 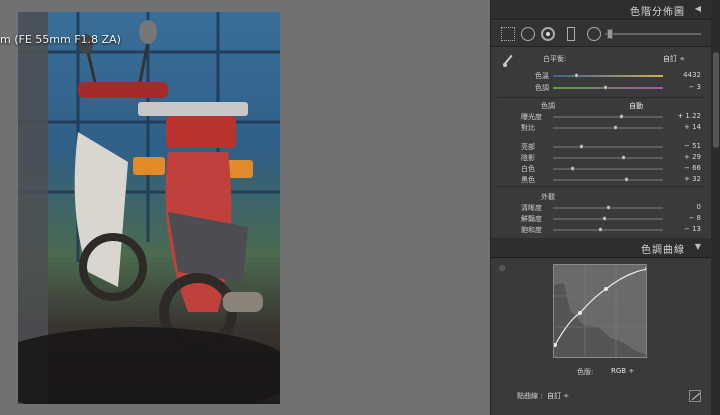 What do you see at coordinates (594, 34) in the screenshot?
I see `radial-filter-icon` at bounding box center [594, 34].